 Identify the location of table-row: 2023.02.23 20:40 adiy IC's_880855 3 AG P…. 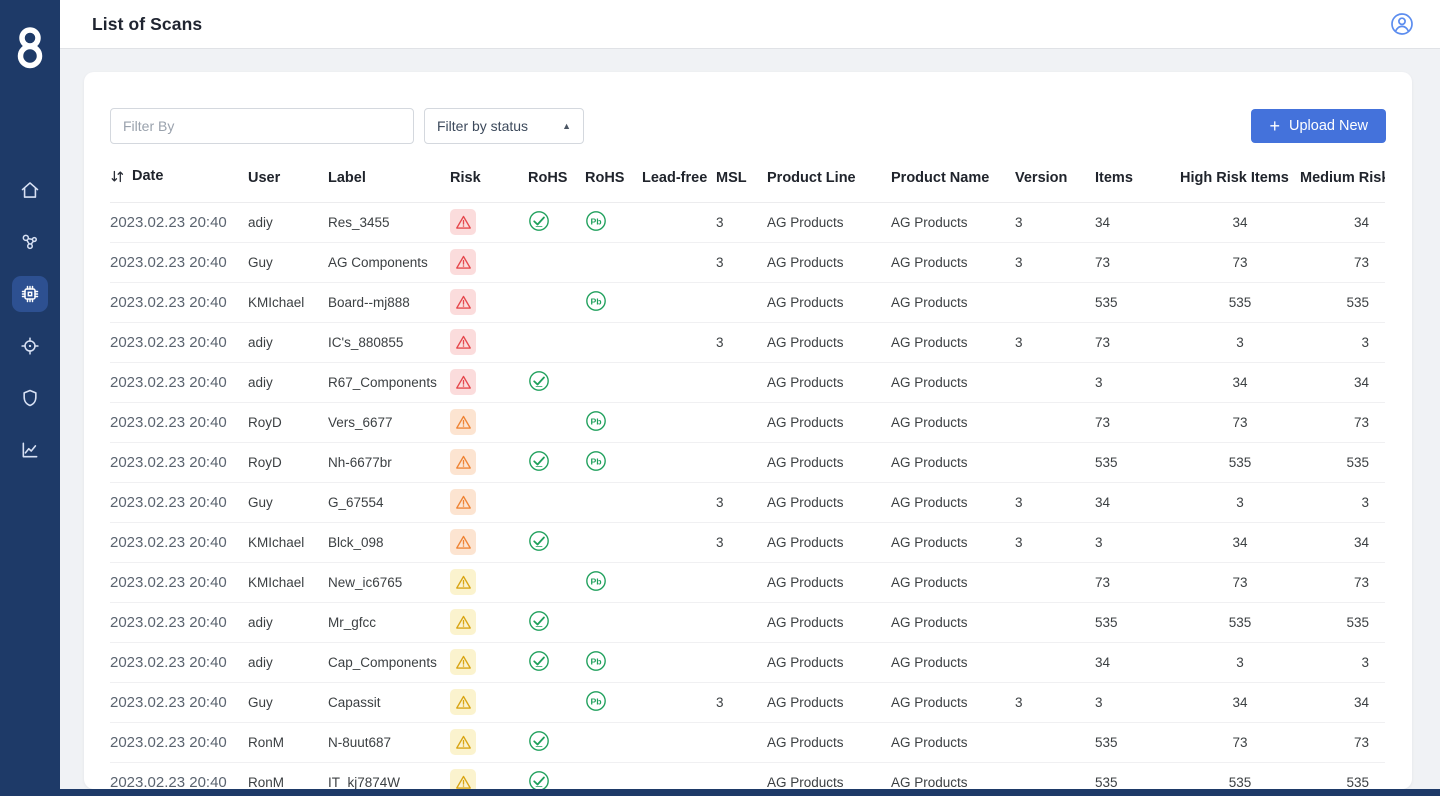
(747, 342).